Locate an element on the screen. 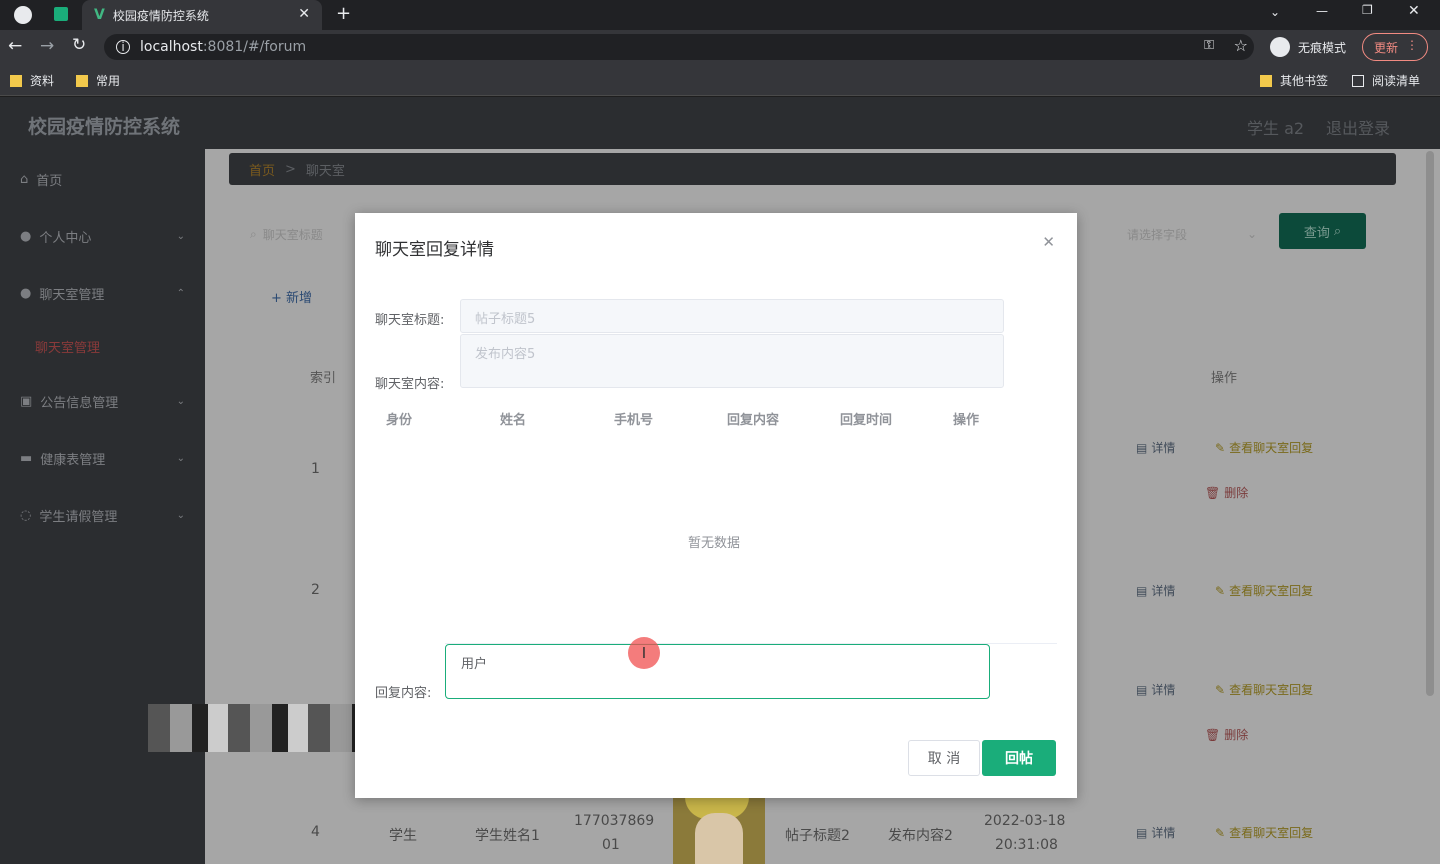 This screenshot has height=864, width=1440. other-bookmarks: 其他书签 is located at coordinates (1294, 80).